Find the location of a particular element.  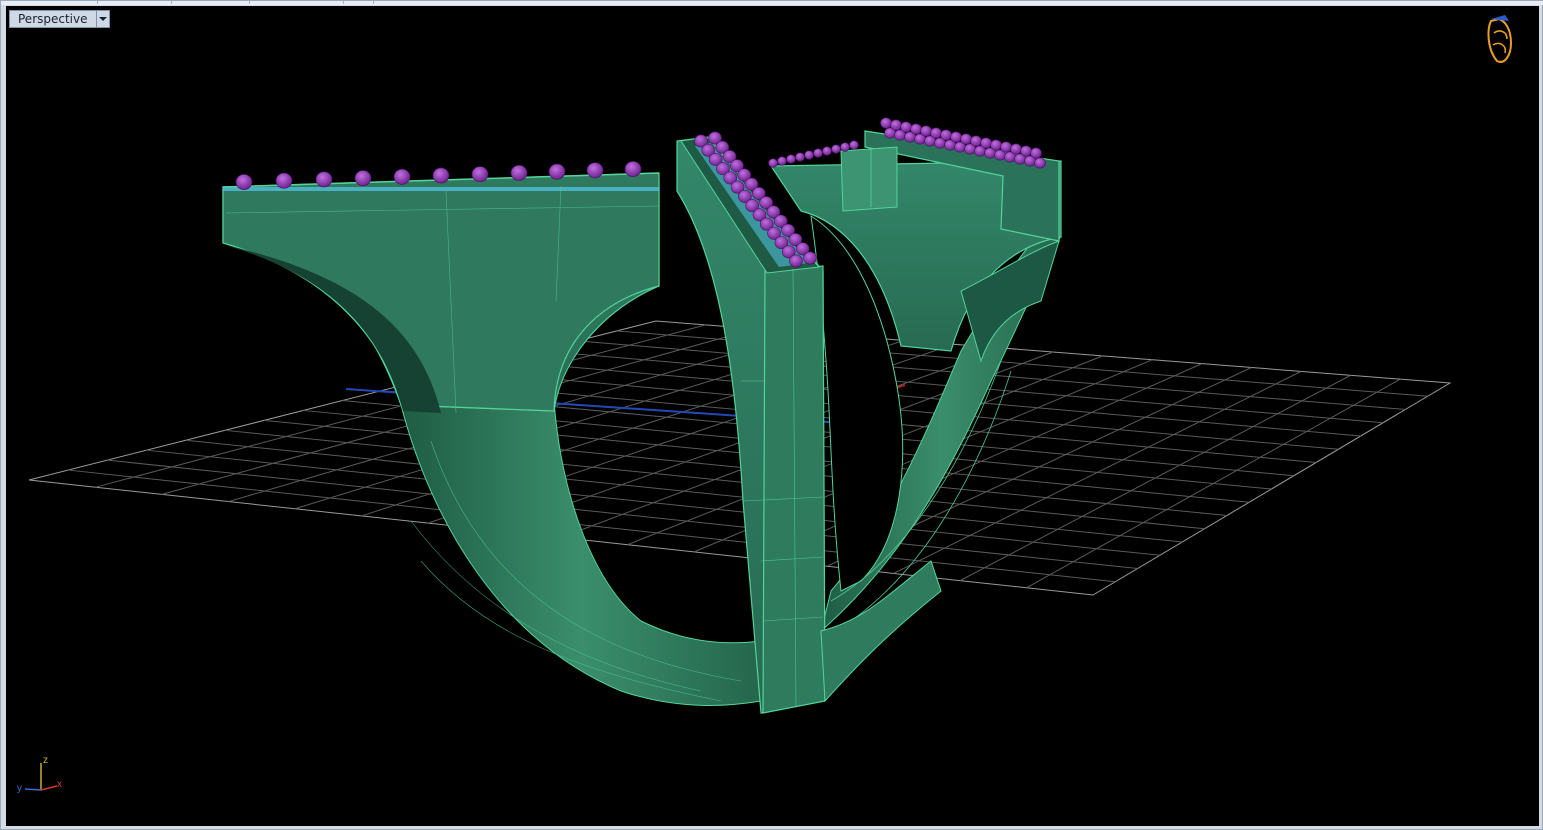

chevron-down-icon is located at coordinates (102, 19).